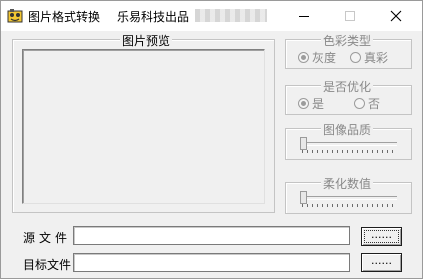  I want to click on preview-legend: 图片预览, so click(146, 40).